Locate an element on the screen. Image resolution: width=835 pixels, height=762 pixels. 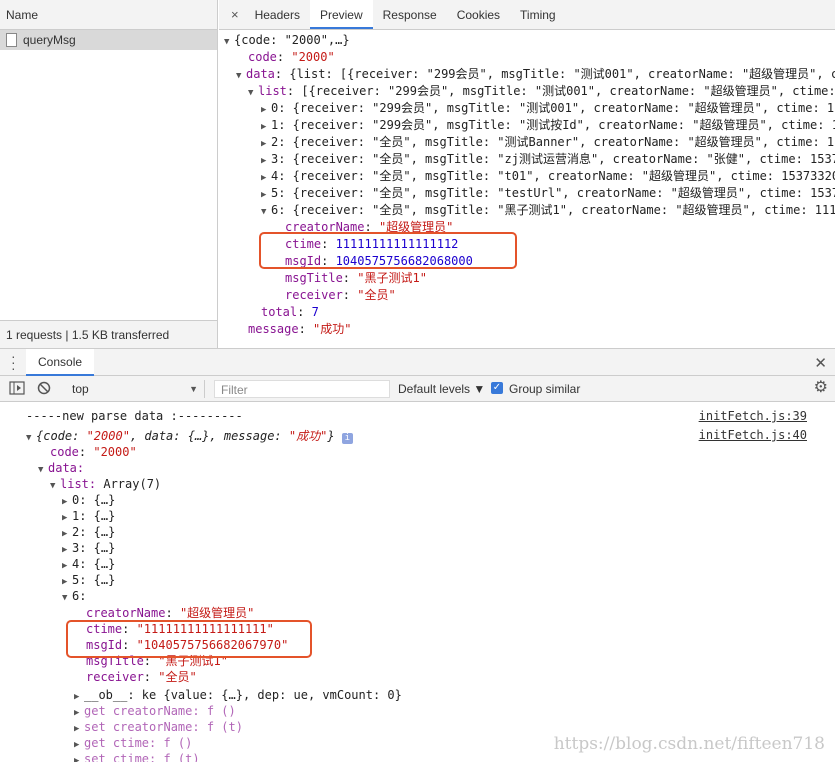
highlight-box is located at coordinates (189, 639).